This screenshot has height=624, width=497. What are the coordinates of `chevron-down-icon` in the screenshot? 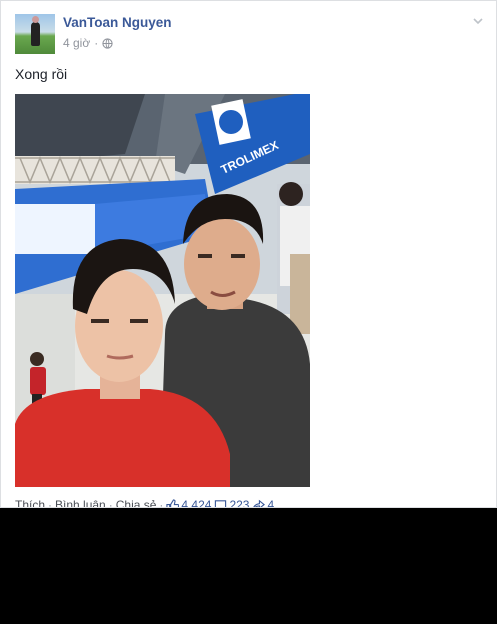 It's located at (478, 21).